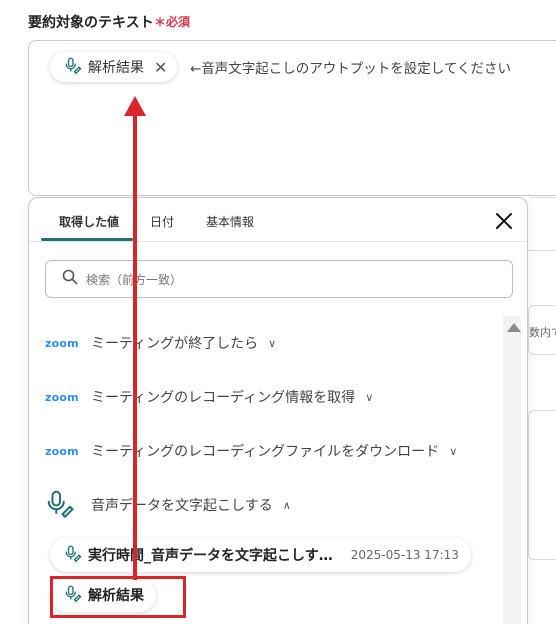 This screenshot has height=624, width=556. I want to click on chip-timestamp: 2025-05-13 17:13, so click(404, 555).